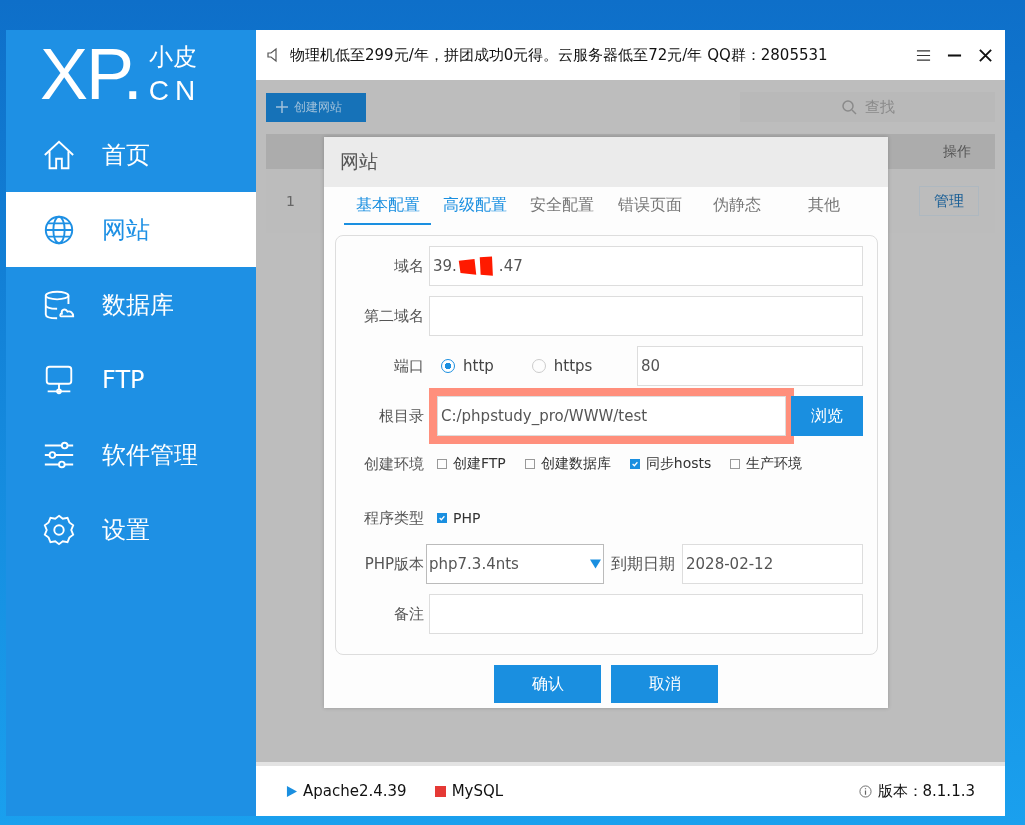 The height and width of the screenshot is (825, 1025). What do you see at coordinates (393, 518) in the screenshot?
I see `field-label: 程序类型` at bounding box center [393, 518].